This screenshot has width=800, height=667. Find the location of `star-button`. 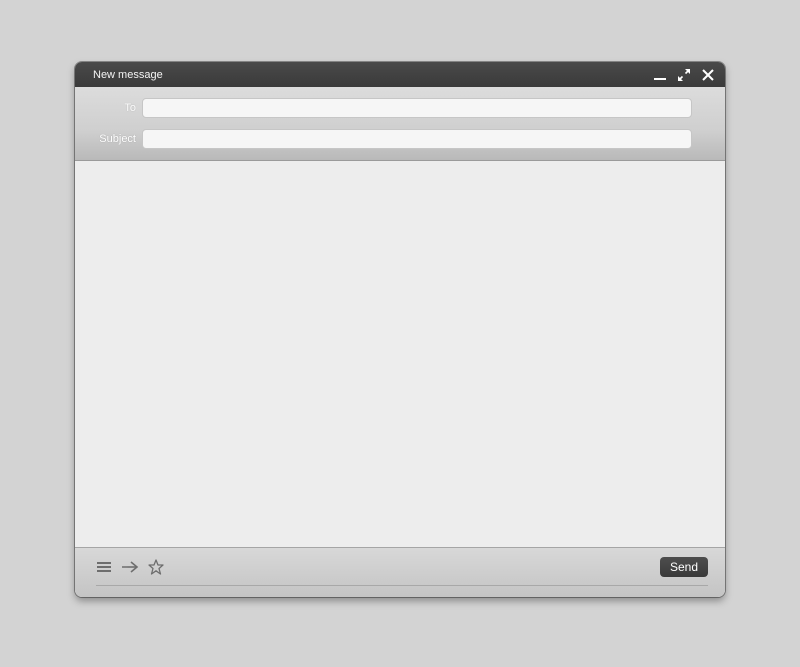

star-button is located at coordinates (156, 567).